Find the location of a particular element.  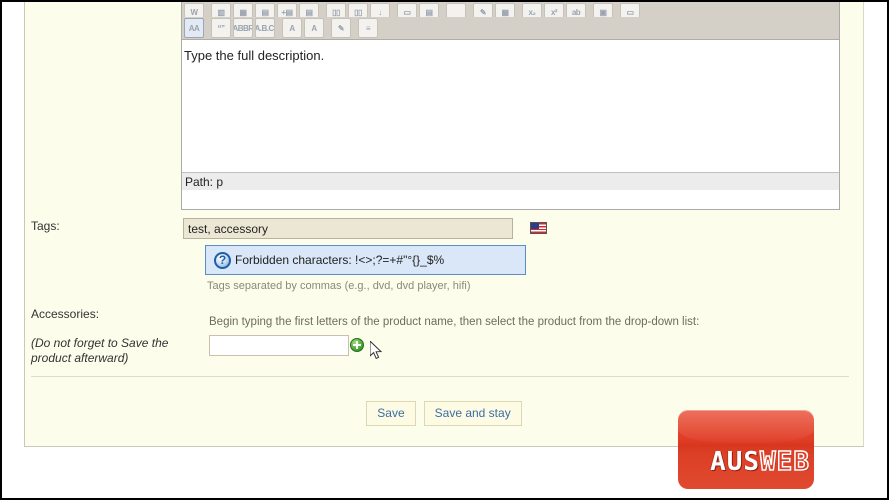

toolbar-button-glyph: “” is located at coordinates (221, 28).